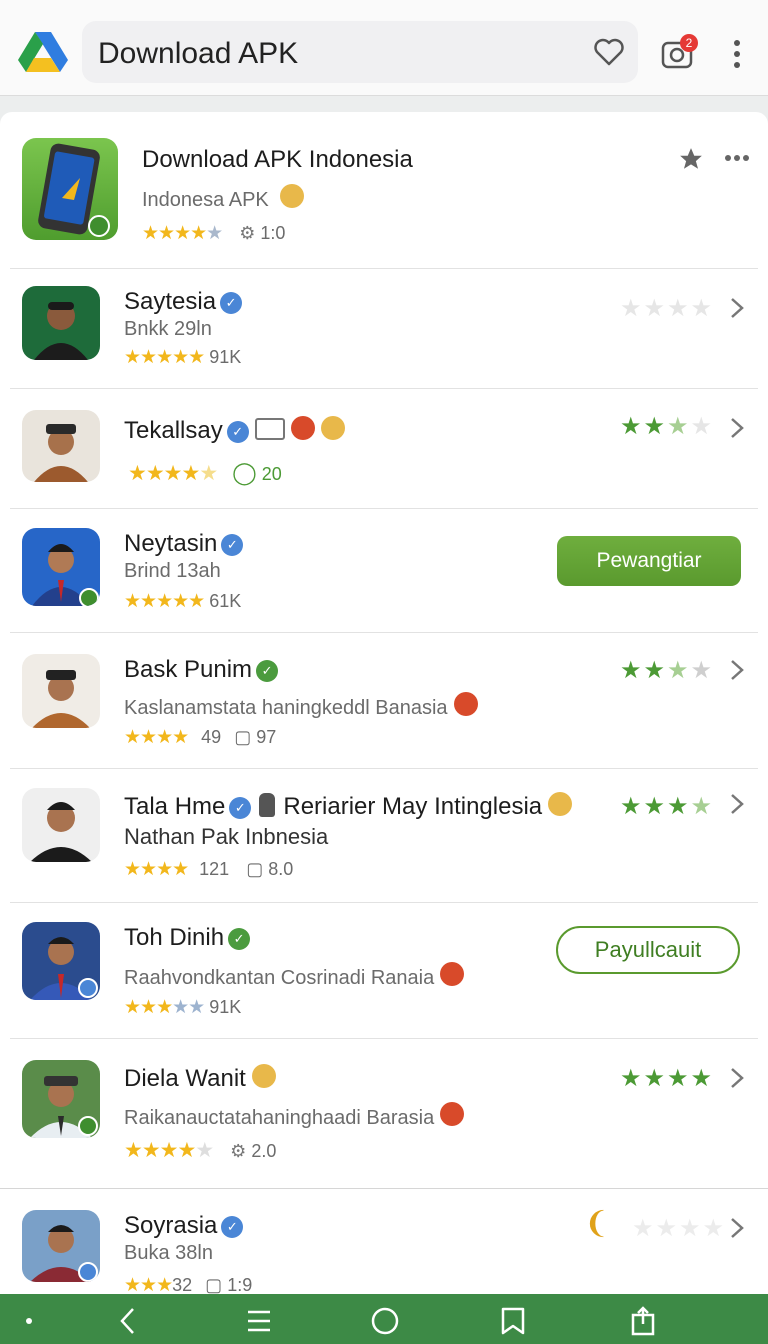 This screenshot has width=768, height=1344. Describe the element at coordinates (198, 54) in the screenshot. I see `search-input: Download APK` at that location.